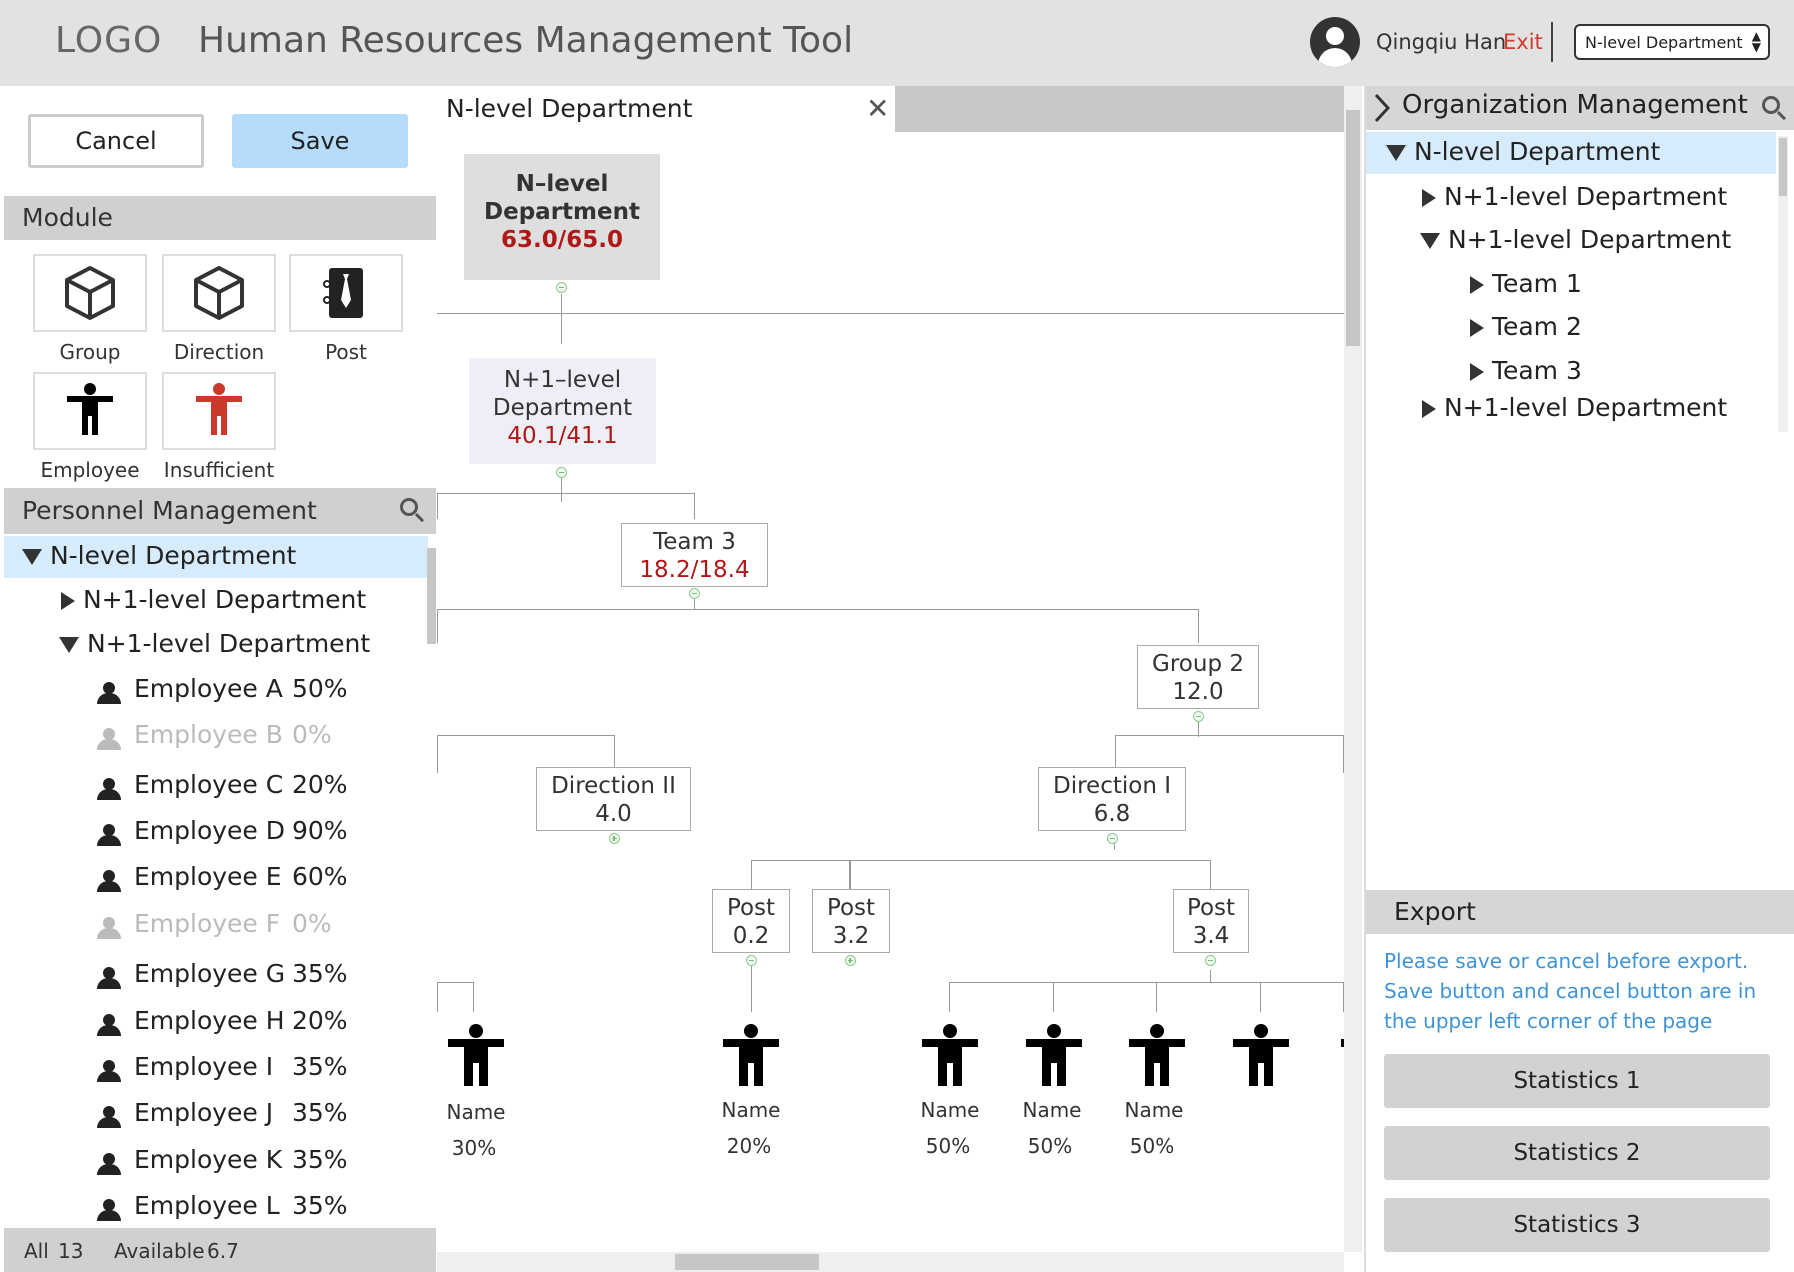 The height and width of the screenshot is (1272, 1794). What do you see at coordinates (219, 293) in the screenshot?
I see `module-direction` at bounding box center [219, 293].